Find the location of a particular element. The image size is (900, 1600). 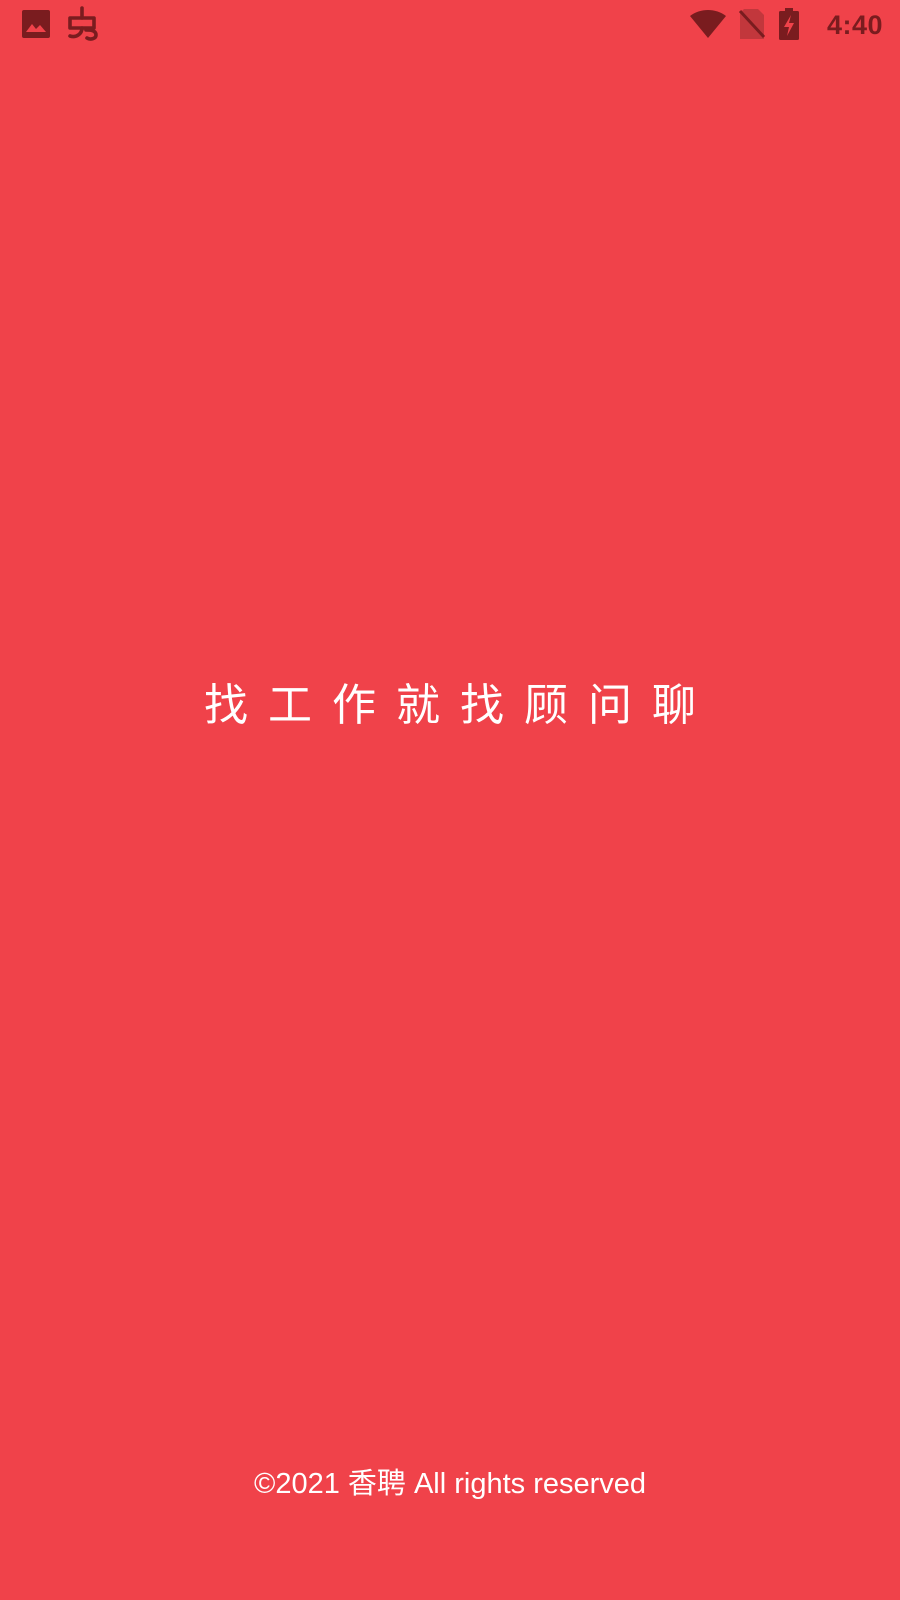

no-sim-icon is located at coordinates (752, 24).